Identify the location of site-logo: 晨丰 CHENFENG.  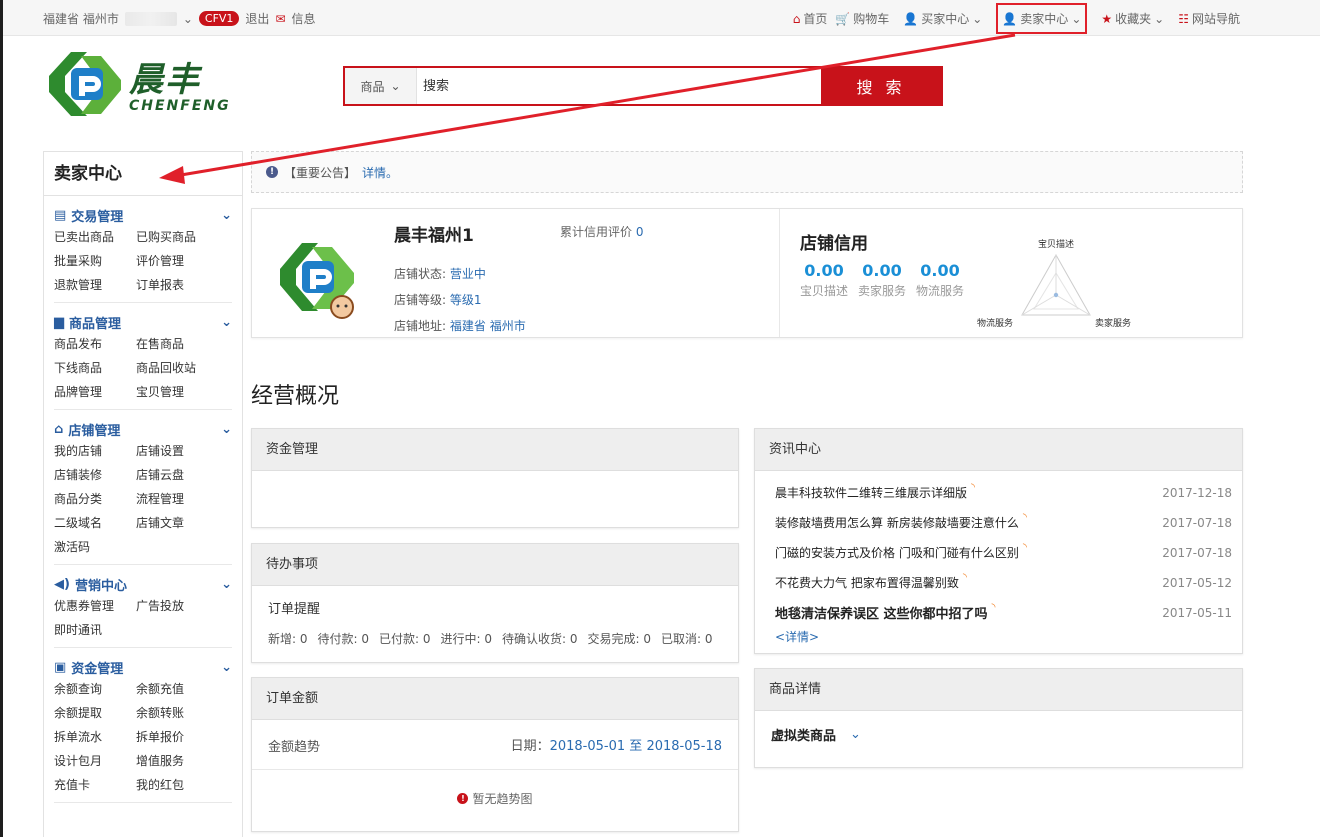
(141, 86).